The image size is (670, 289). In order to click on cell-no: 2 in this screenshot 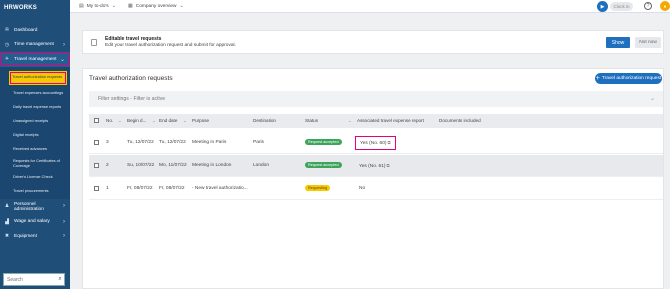, I will do `click(107, 165)`.